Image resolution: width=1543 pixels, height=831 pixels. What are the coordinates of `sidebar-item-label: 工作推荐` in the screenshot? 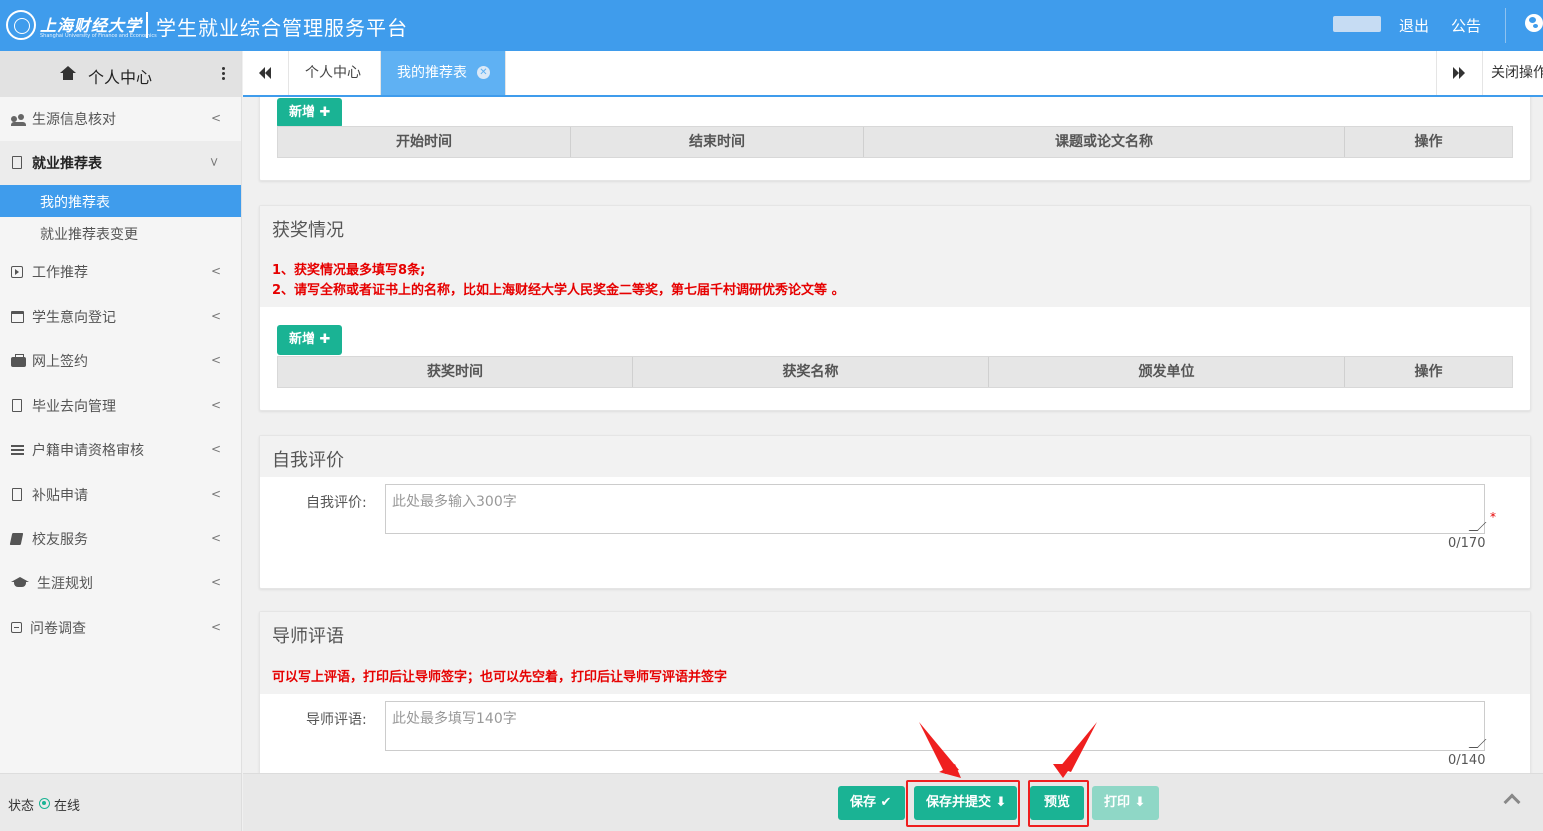 It's located at (60, 273).